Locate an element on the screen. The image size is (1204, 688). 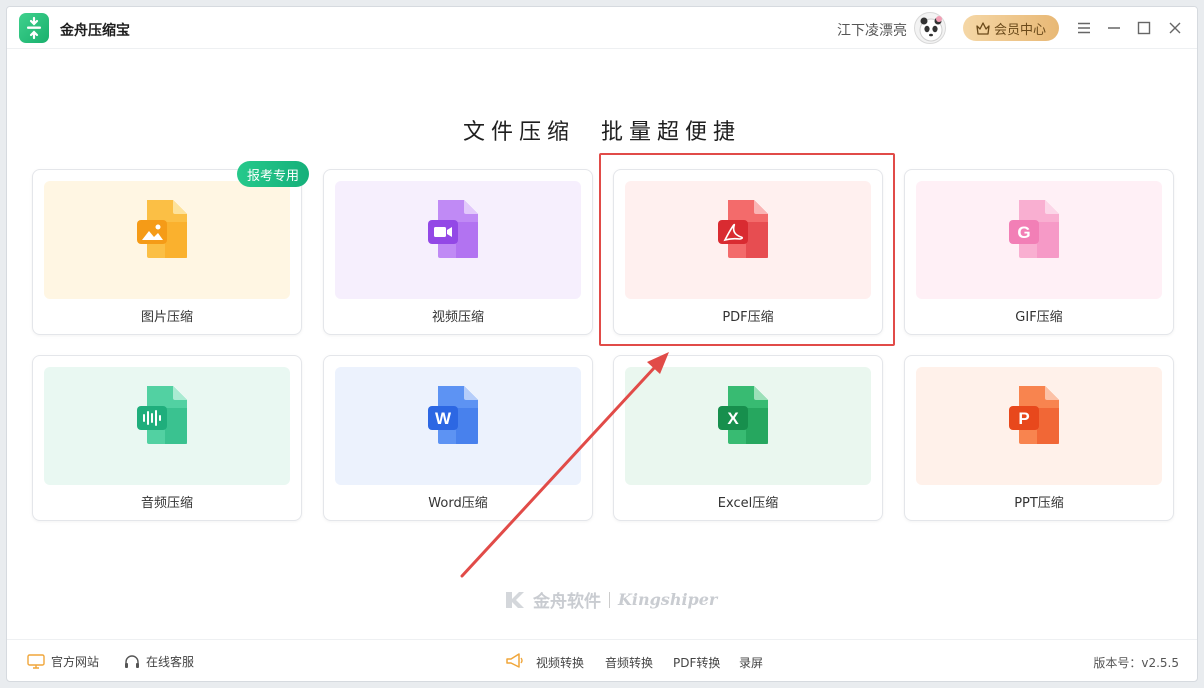
monitor-icon is located at coordinates (36, 661).